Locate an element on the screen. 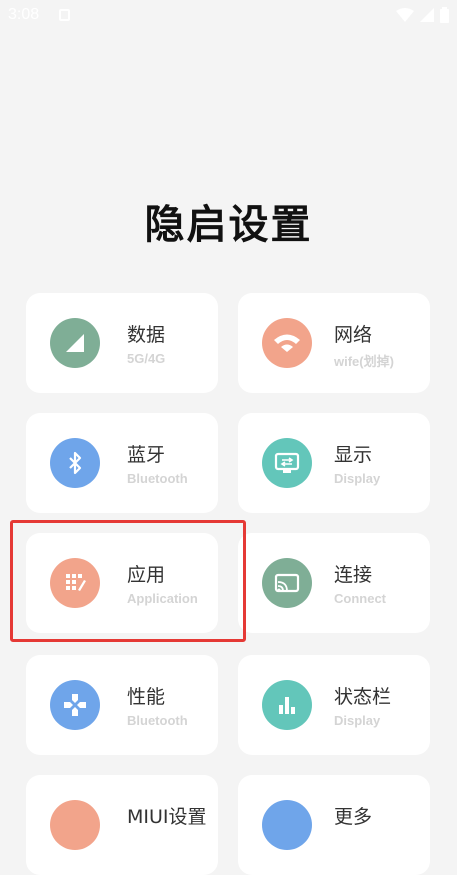  card-display: 显示 Display is located at coordinates (334, 463).